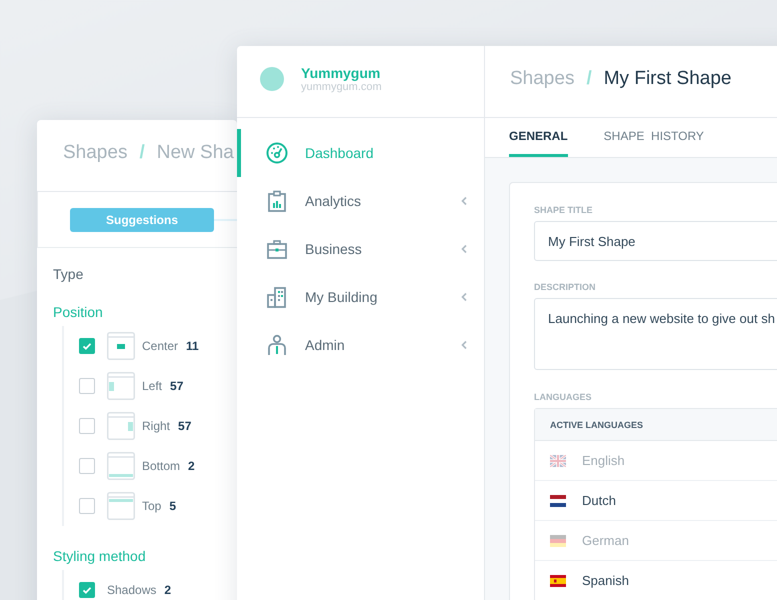  What do you see at coordinates (277, 153) in the screenshot?
I see `gauge-icon` at bounding box center [277, 153].